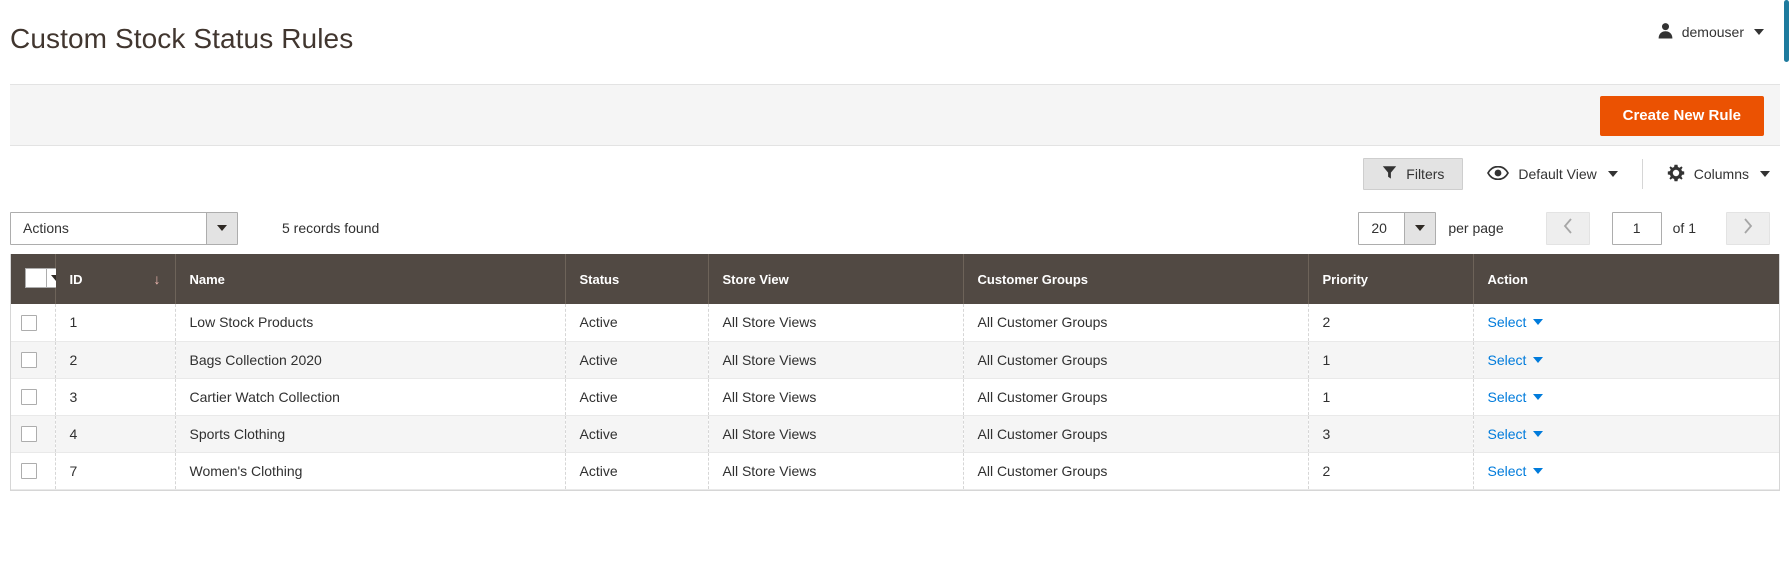  I want to click on select-all-checkbox, so click(36, 278).